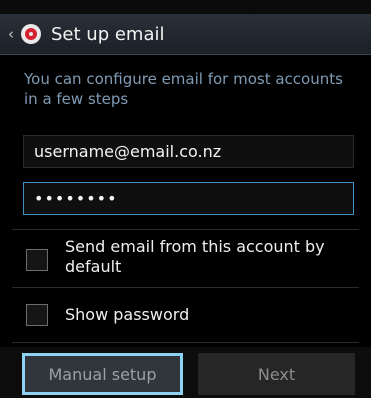 Image resolution: width=371 pixels, height=398 pixels. What do you see at coordinates (188, 198) in the screenshot?
I see `password-field: ••••••••` at bounding box center [188, 198].